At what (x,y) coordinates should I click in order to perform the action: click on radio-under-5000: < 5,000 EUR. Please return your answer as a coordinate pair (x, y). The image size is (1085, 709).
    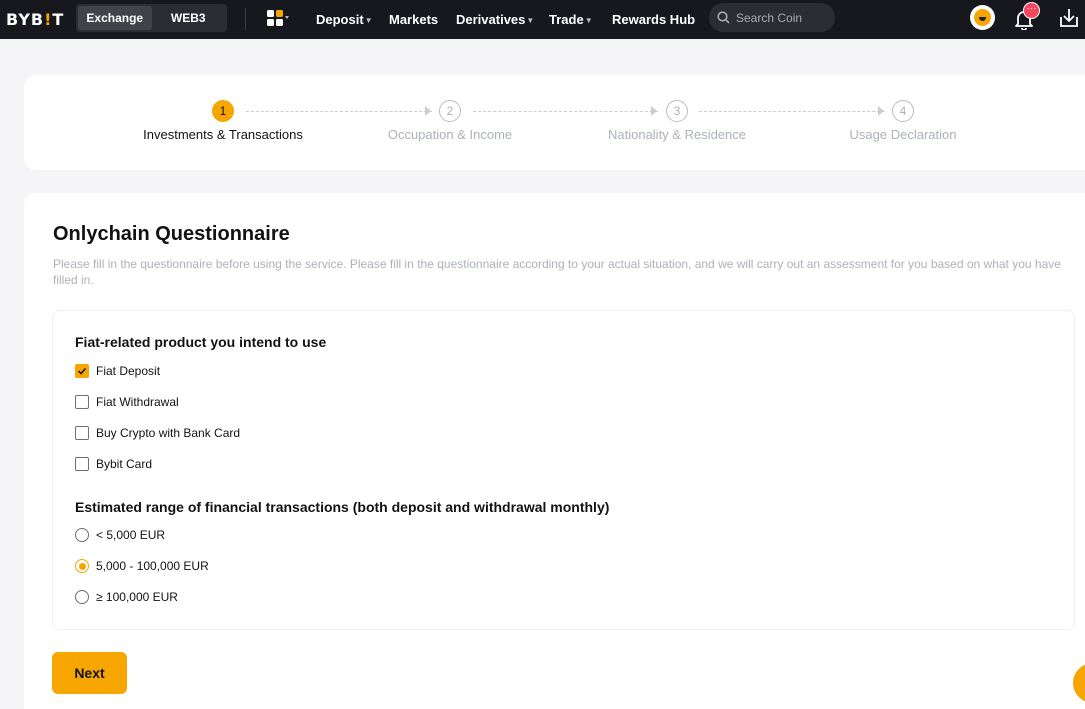
    Looking at the image, I should click on (120, 535).